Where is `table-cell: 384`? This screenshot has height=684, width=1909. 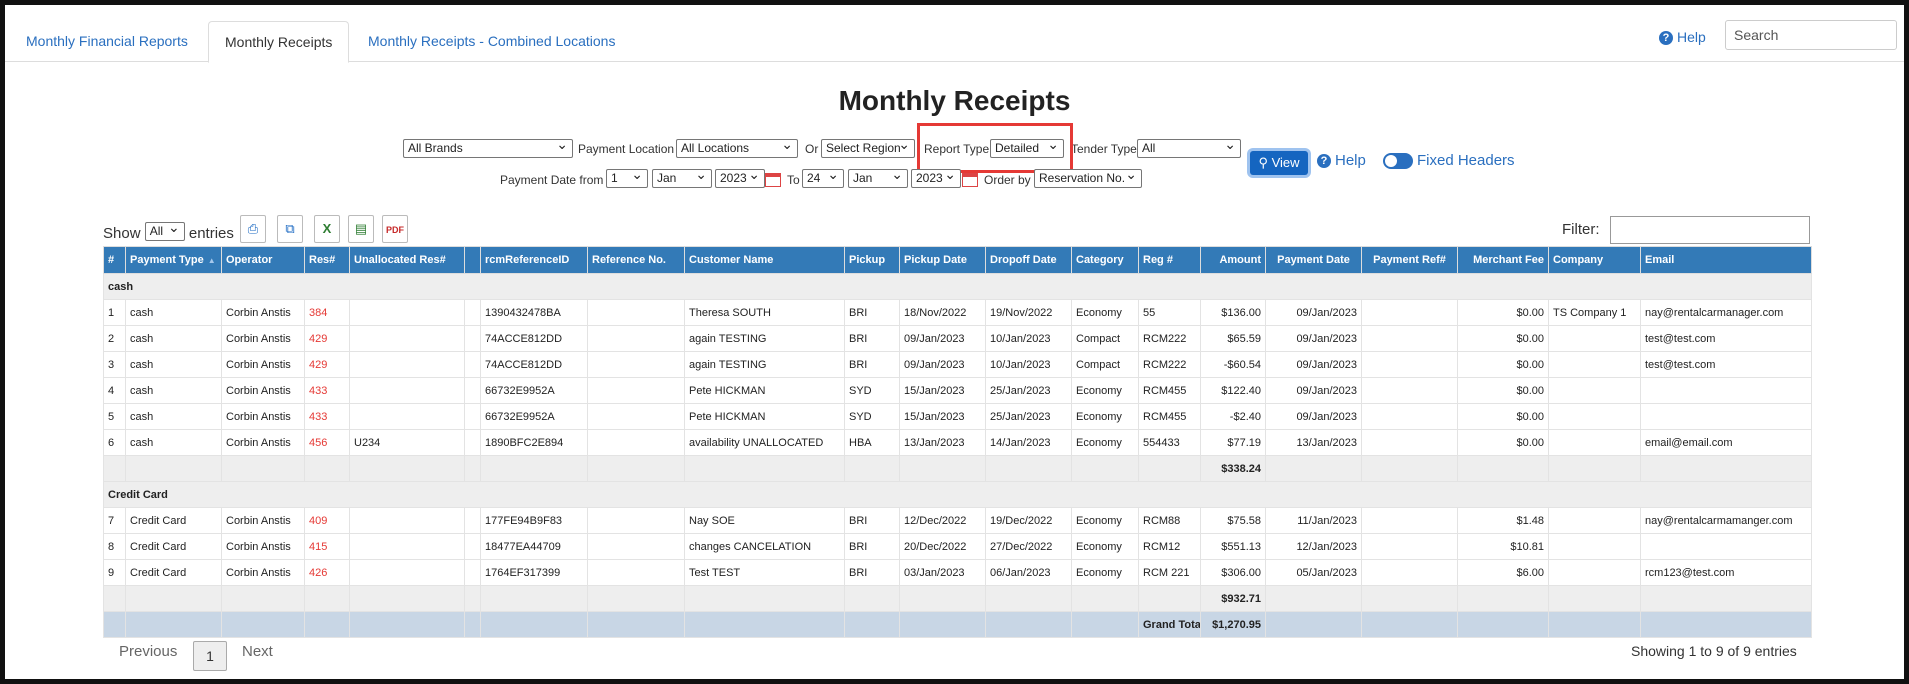
table-cell: 384 is located at coordinates (327, 312).